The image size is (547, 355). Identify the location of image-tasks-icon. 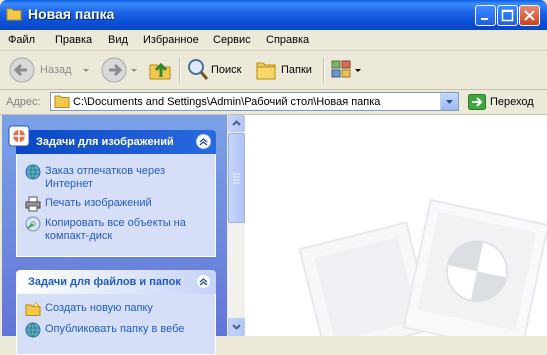
(19, 136).